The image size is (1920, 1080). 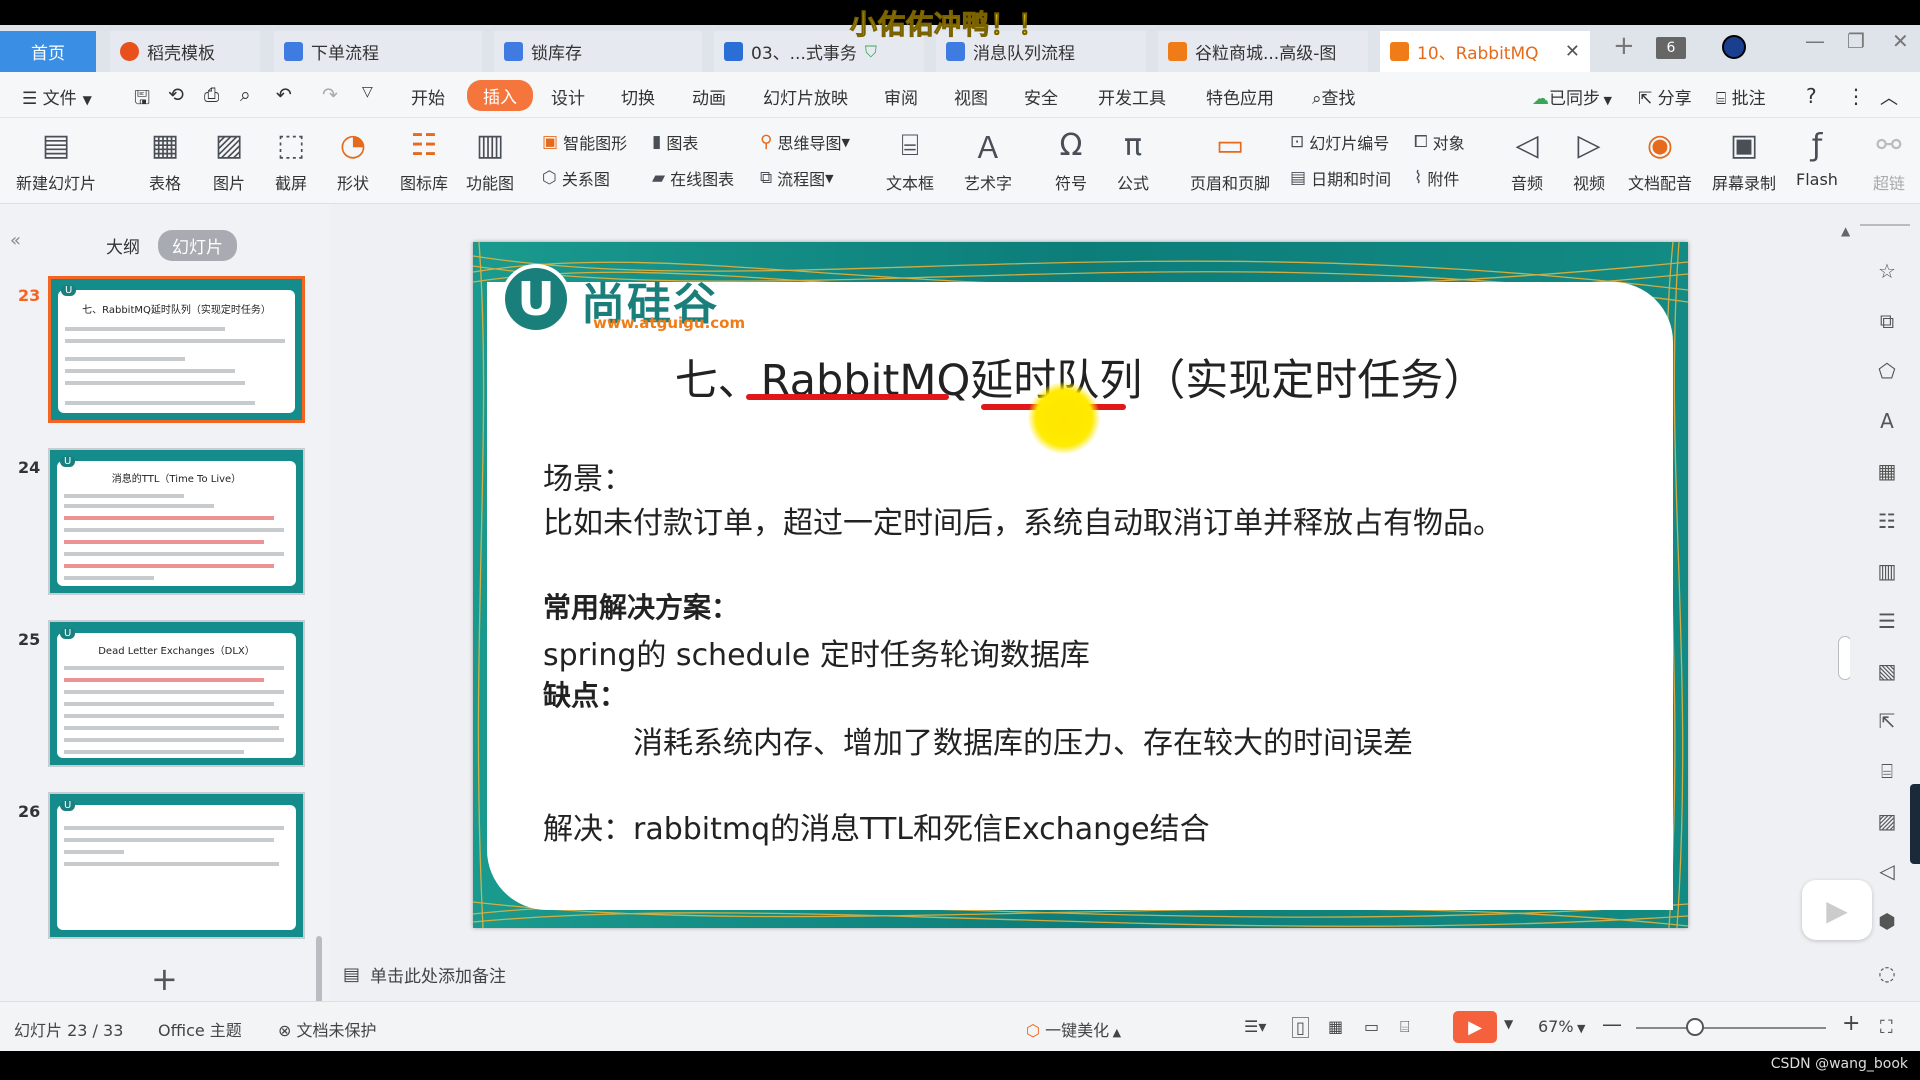 What do you see at coordinates (876, 826) in the screenshot?
I see `resolve-text: 解决：rabbitmq的消息TTL和死信Exchange结合` at bounding box center [876, 826].